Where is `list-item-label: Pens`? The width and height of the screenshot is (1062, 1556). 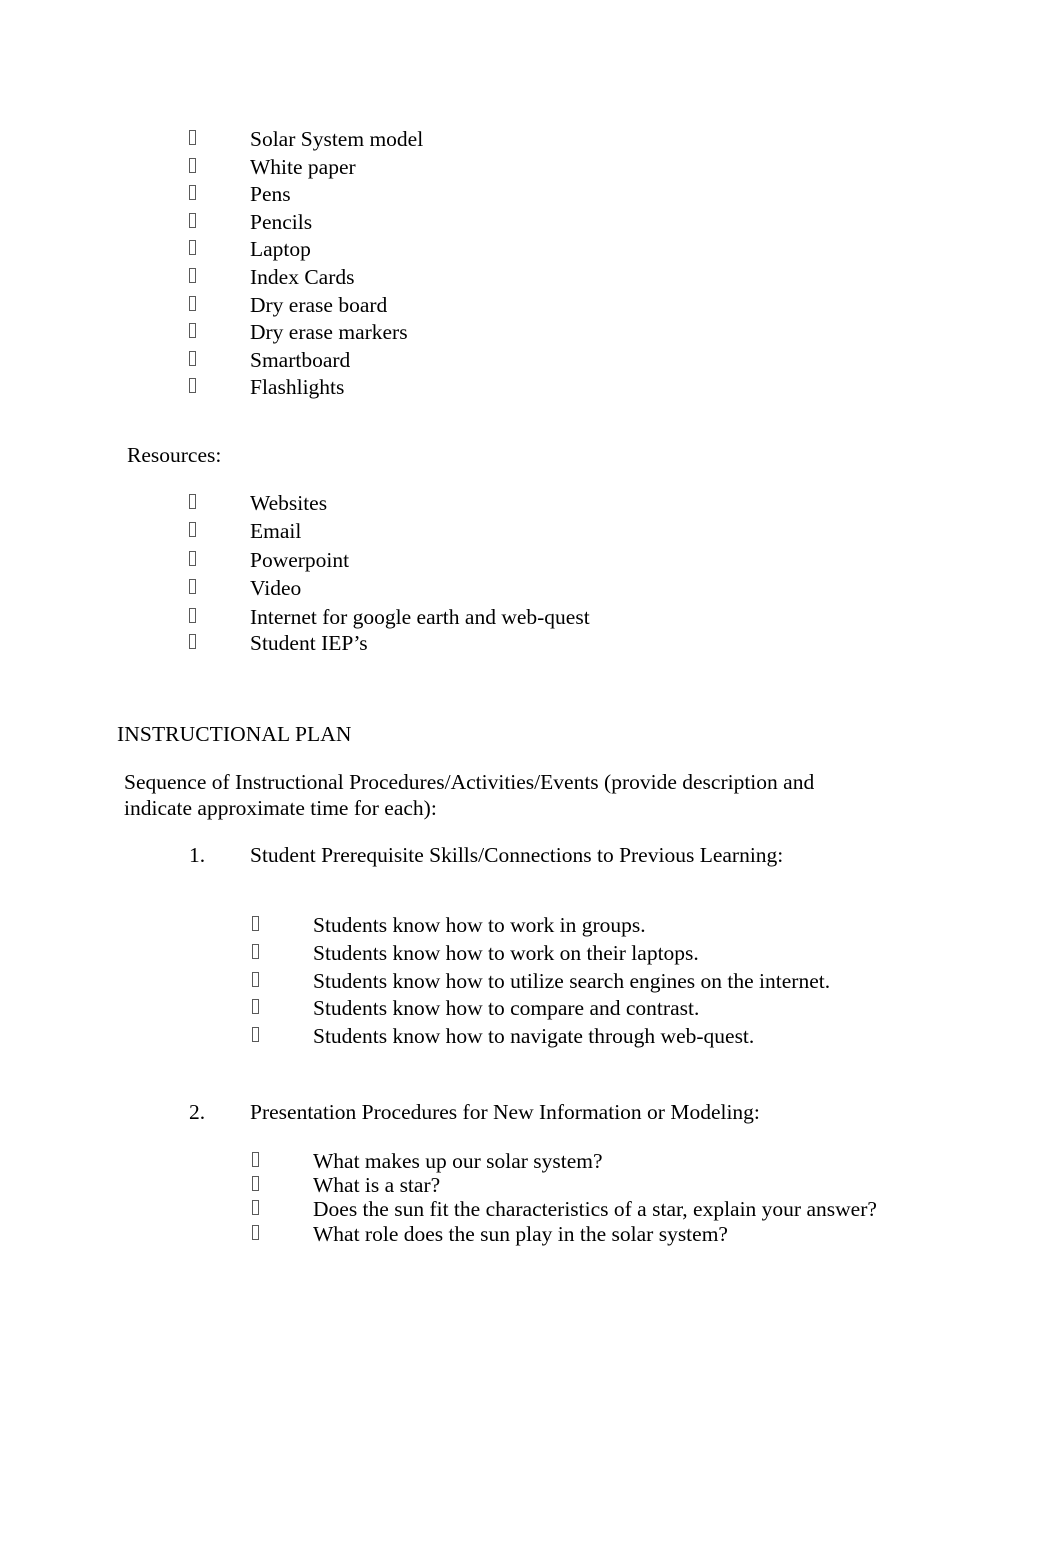
list-item-label: Pens is located at coordinates (270, 194).